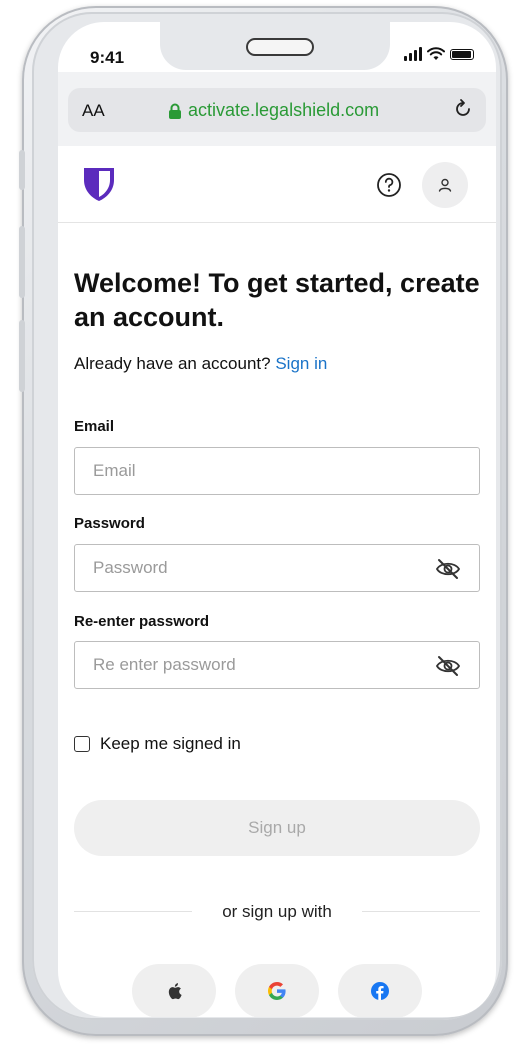 This screenshot has width=514, height=1046. What do you see at coordinates (389, 185) in the screenshot?
I see `question-circle-icon` at bounding box center [389, 185].